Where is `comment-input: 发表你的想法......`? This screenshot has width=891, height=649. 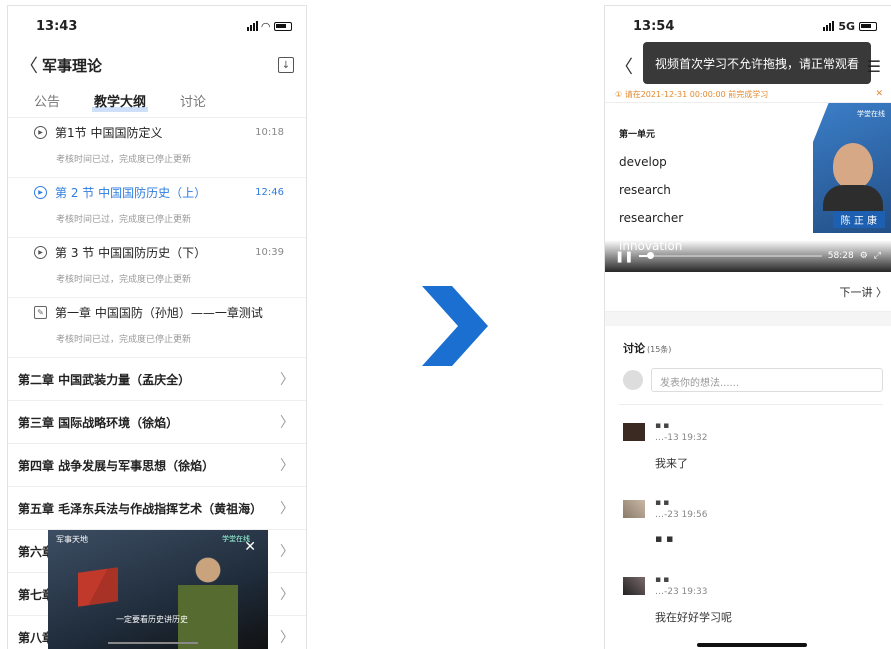 comment-input: 发表你的想法...... is located at coordinates (767, 380).